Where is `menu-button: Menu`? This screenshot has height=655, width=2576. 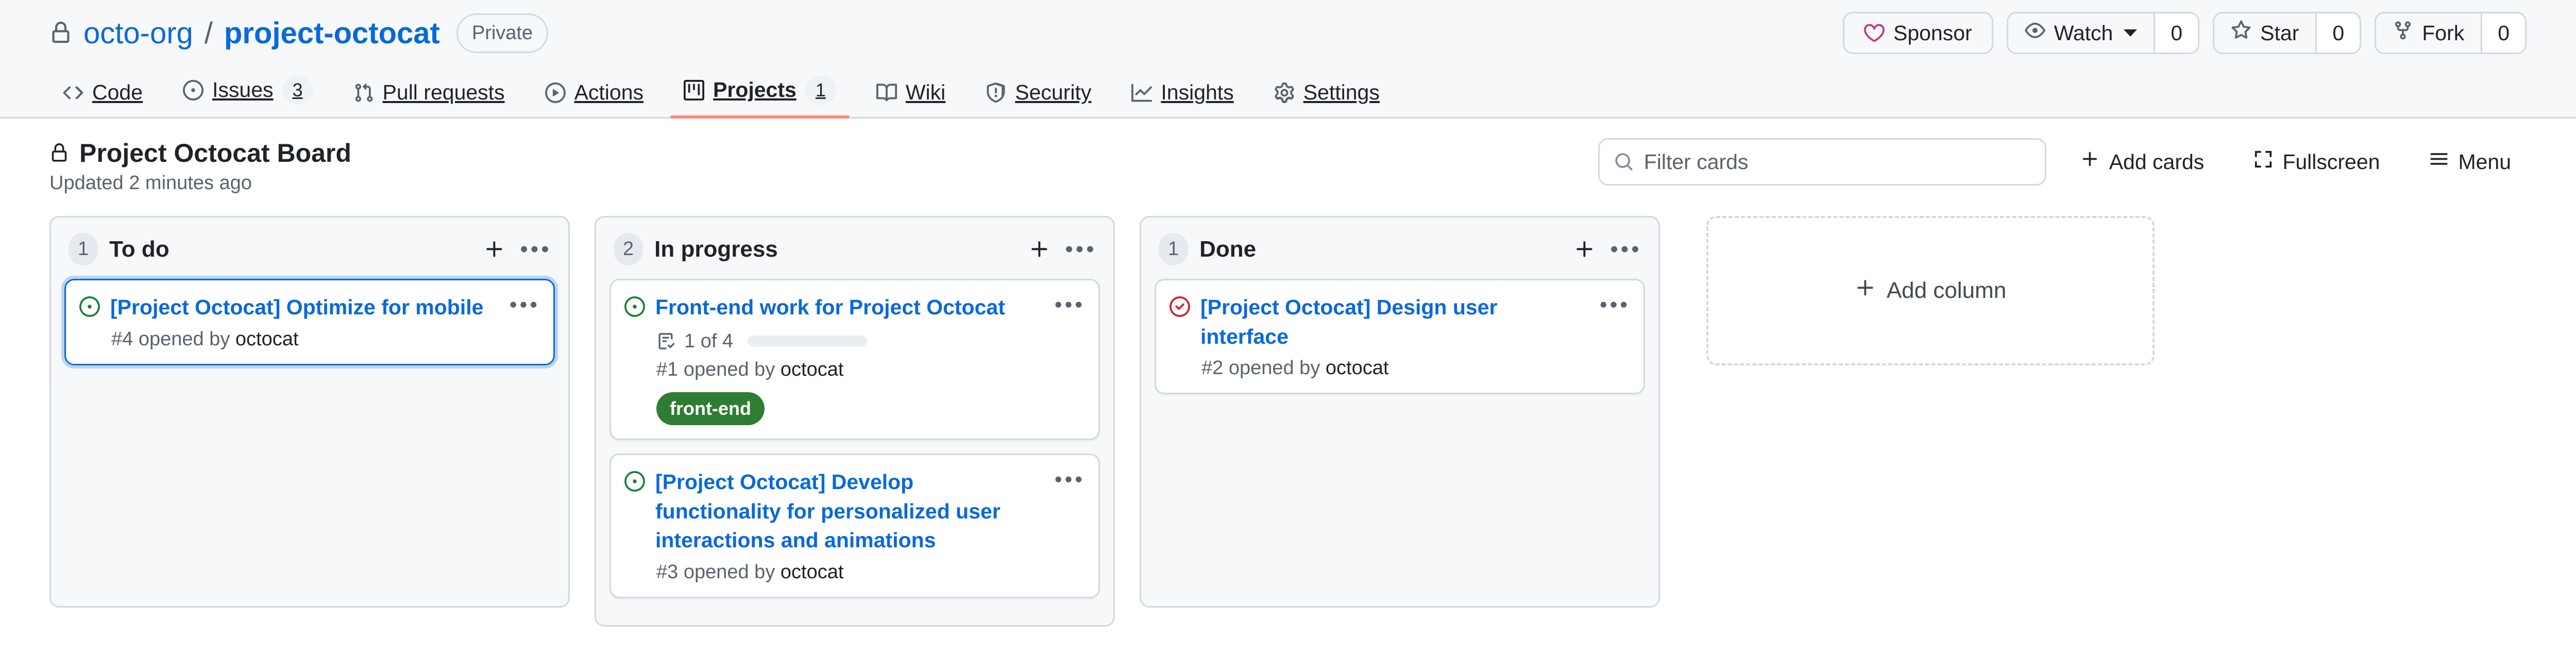 menu-button: Menu is located at coordinates (2470, 162).